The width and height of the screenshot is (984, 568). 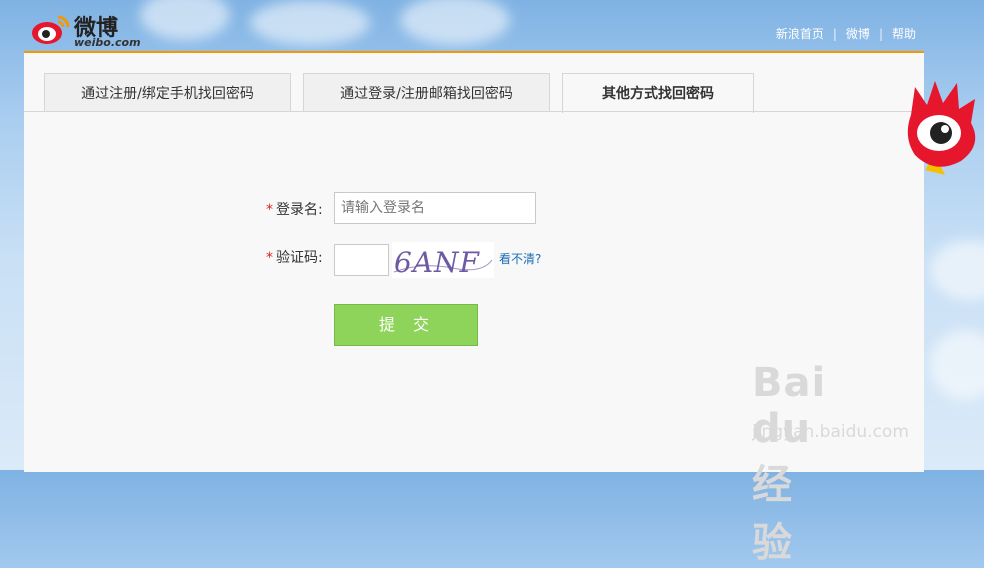 What do you see at coordinates (830, 432) in the screenshot?
I see `watermark-sub: jingyan.baidu.com` at bounding box center [830, 432].